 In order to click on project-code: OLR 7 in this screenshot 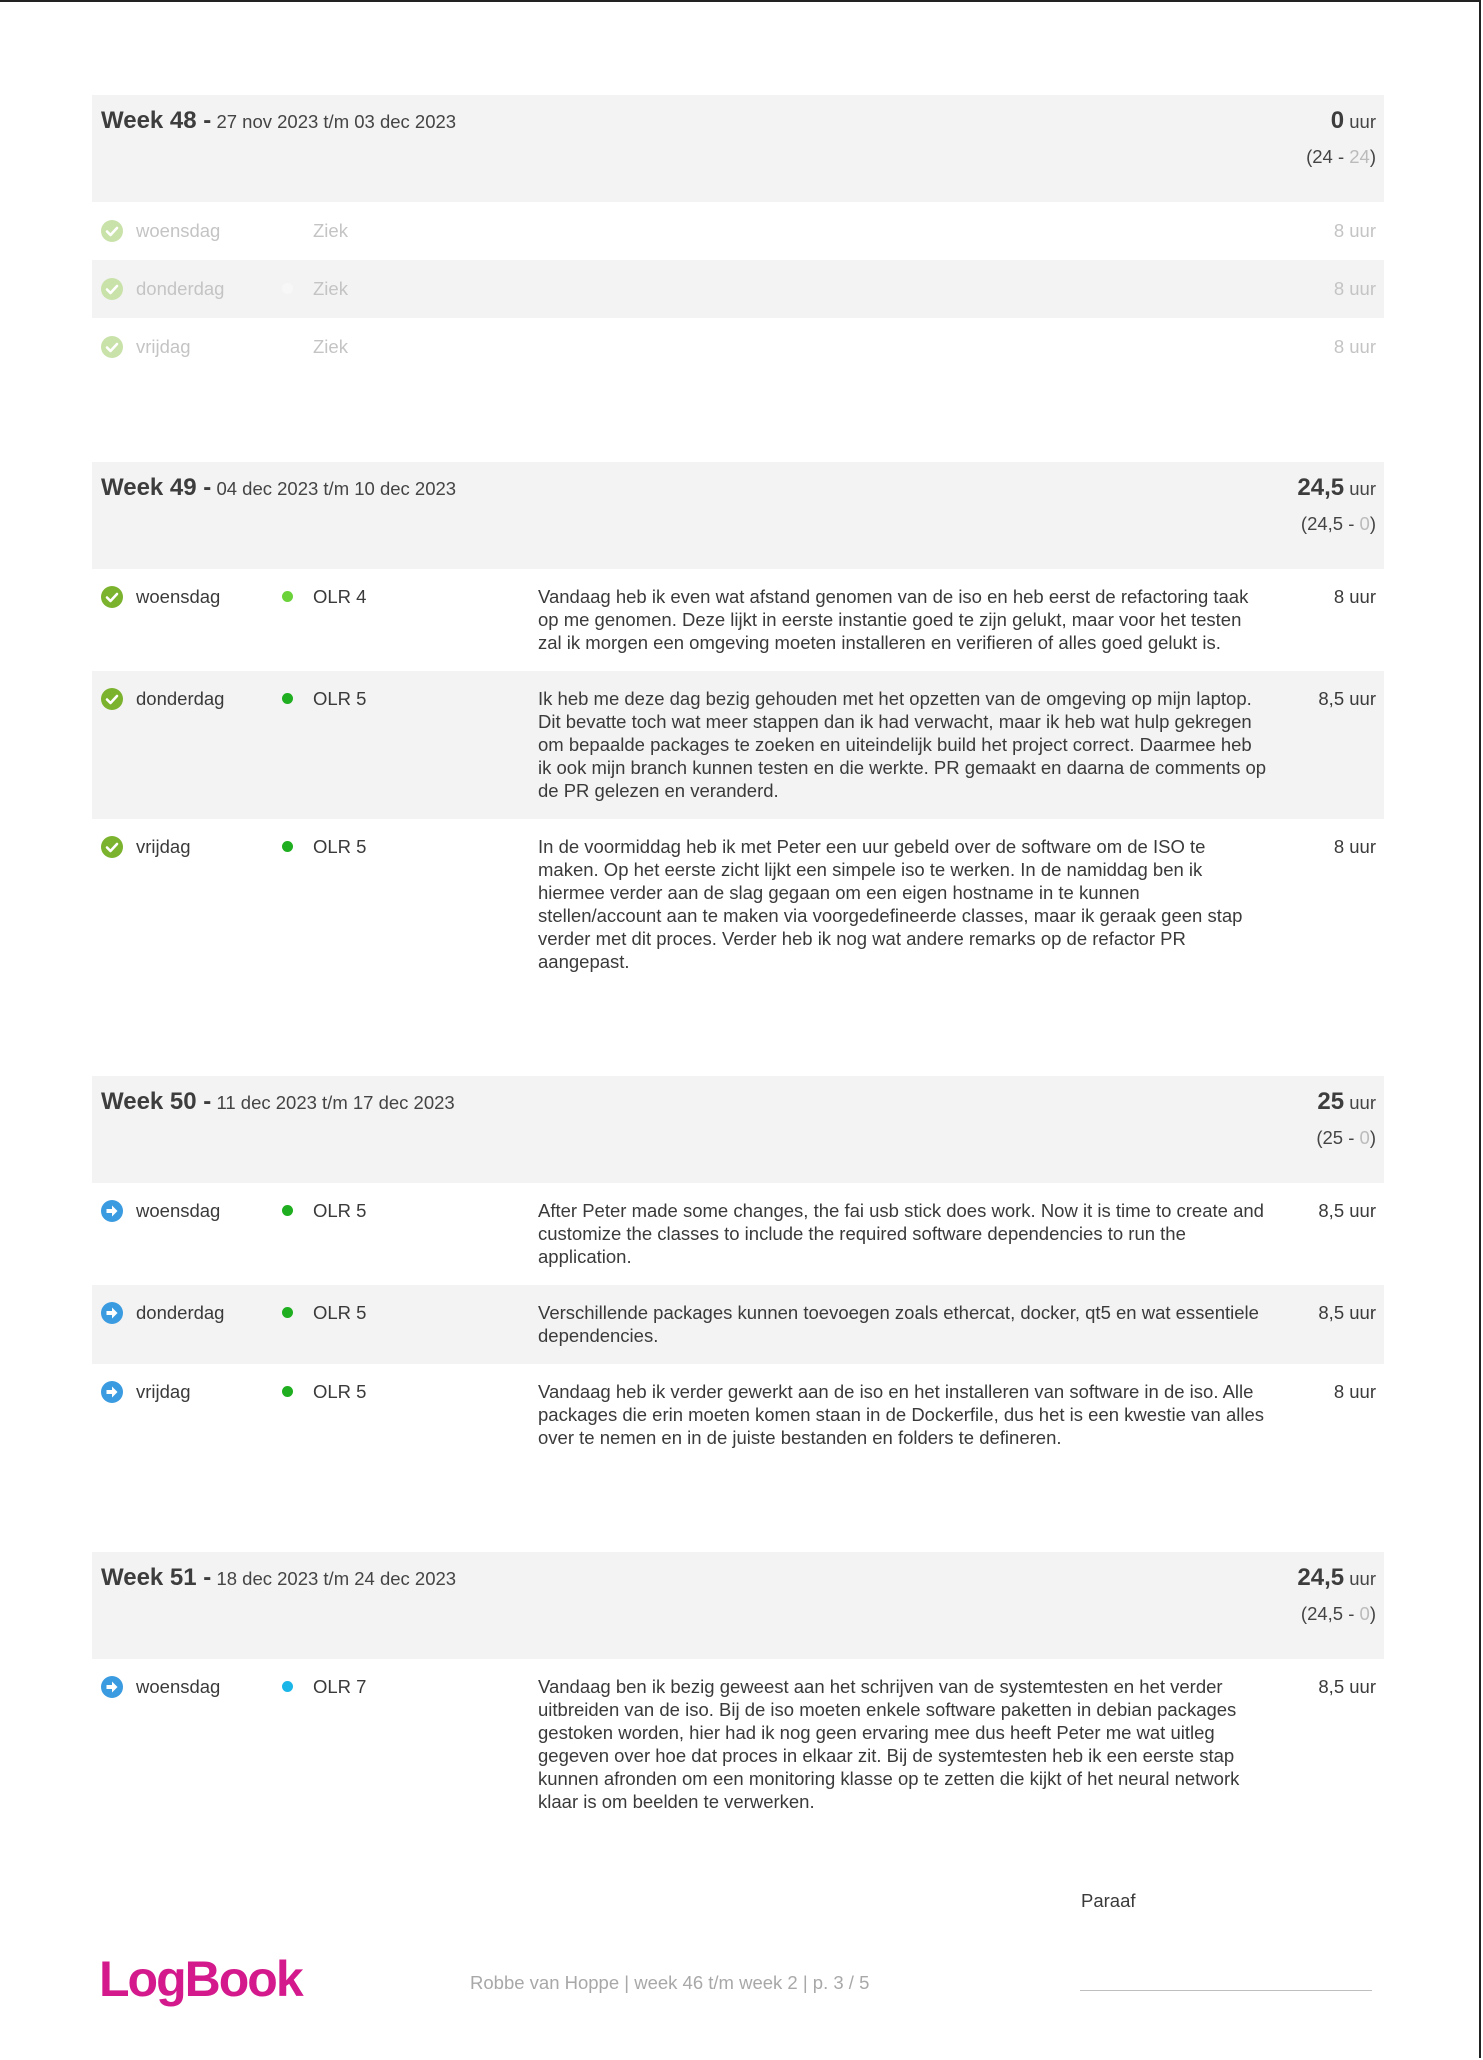, I will do `click(340, 1686)`.